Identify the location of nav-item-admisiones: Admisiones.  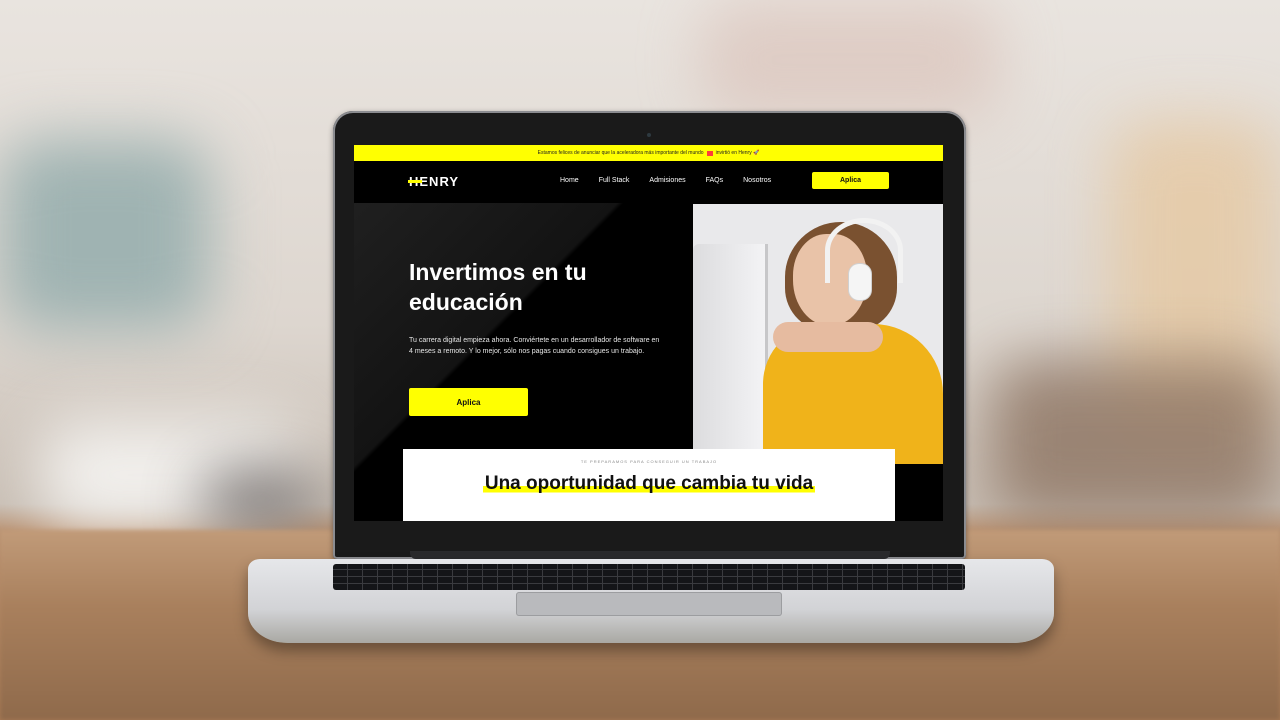
(667, 180).